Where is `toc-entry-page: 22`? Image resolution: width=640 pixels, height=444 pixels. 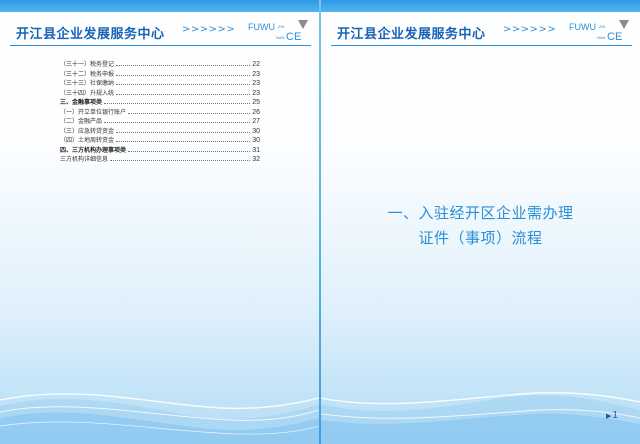 toc-entry-page: 22 is located at coordinates (256, 64).